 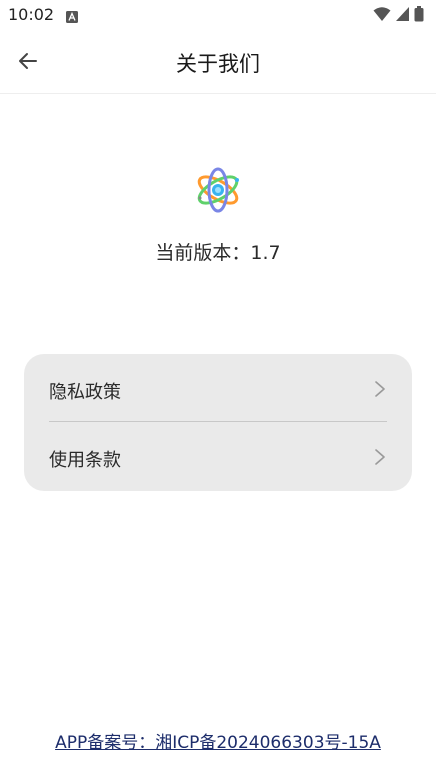 I want to click on privacy-policy-item: 隐私政策, so click(x=218, y=388).